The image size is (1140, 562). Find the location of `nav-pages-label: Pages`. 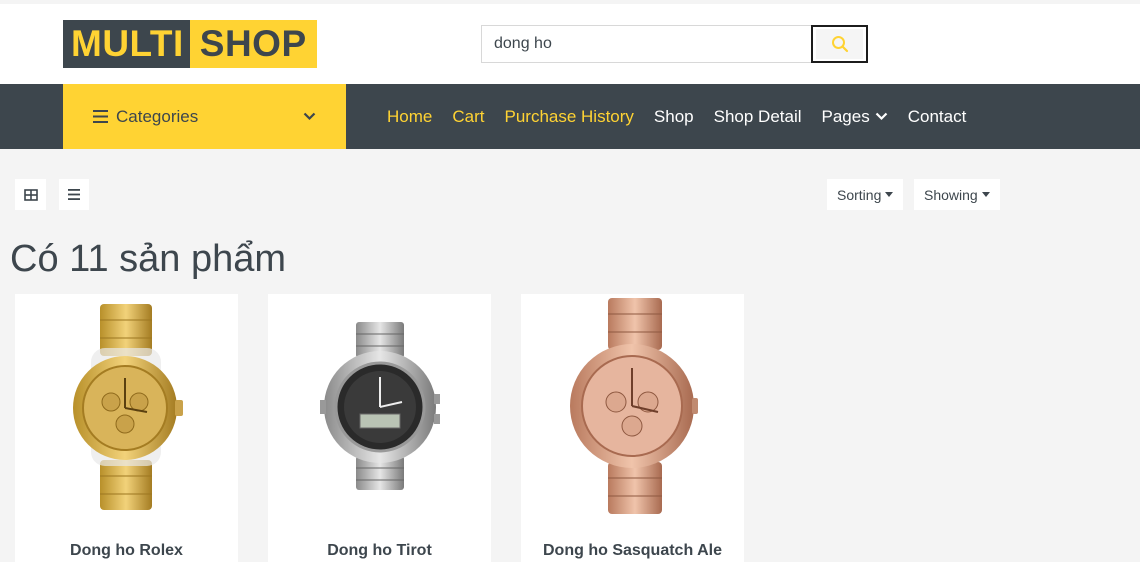

nav-pages-label: Pages is located at coordinates (845, 116).